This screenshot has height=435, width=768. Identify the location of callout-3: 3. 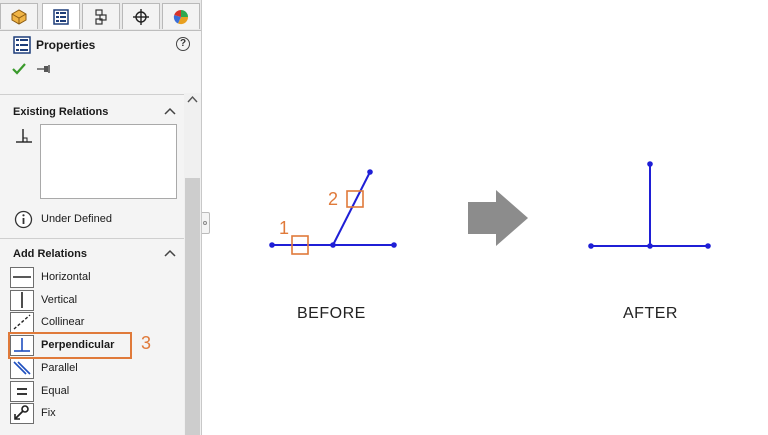
(146, 343).